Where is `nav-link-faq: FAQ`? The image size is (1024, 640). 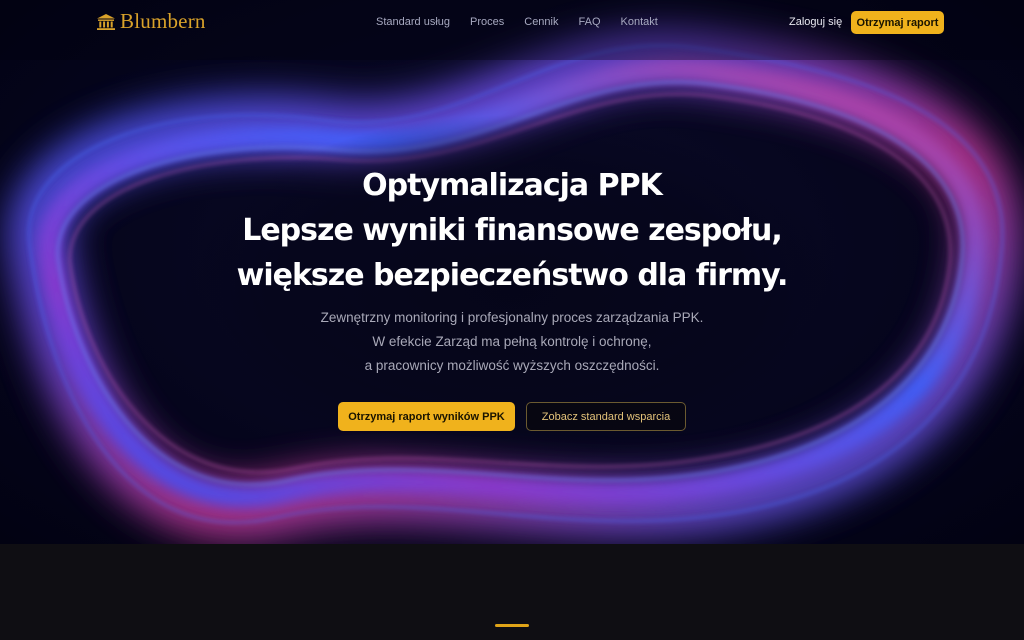 nav-link-faq: FAQ is located at coordinates (590, 22).